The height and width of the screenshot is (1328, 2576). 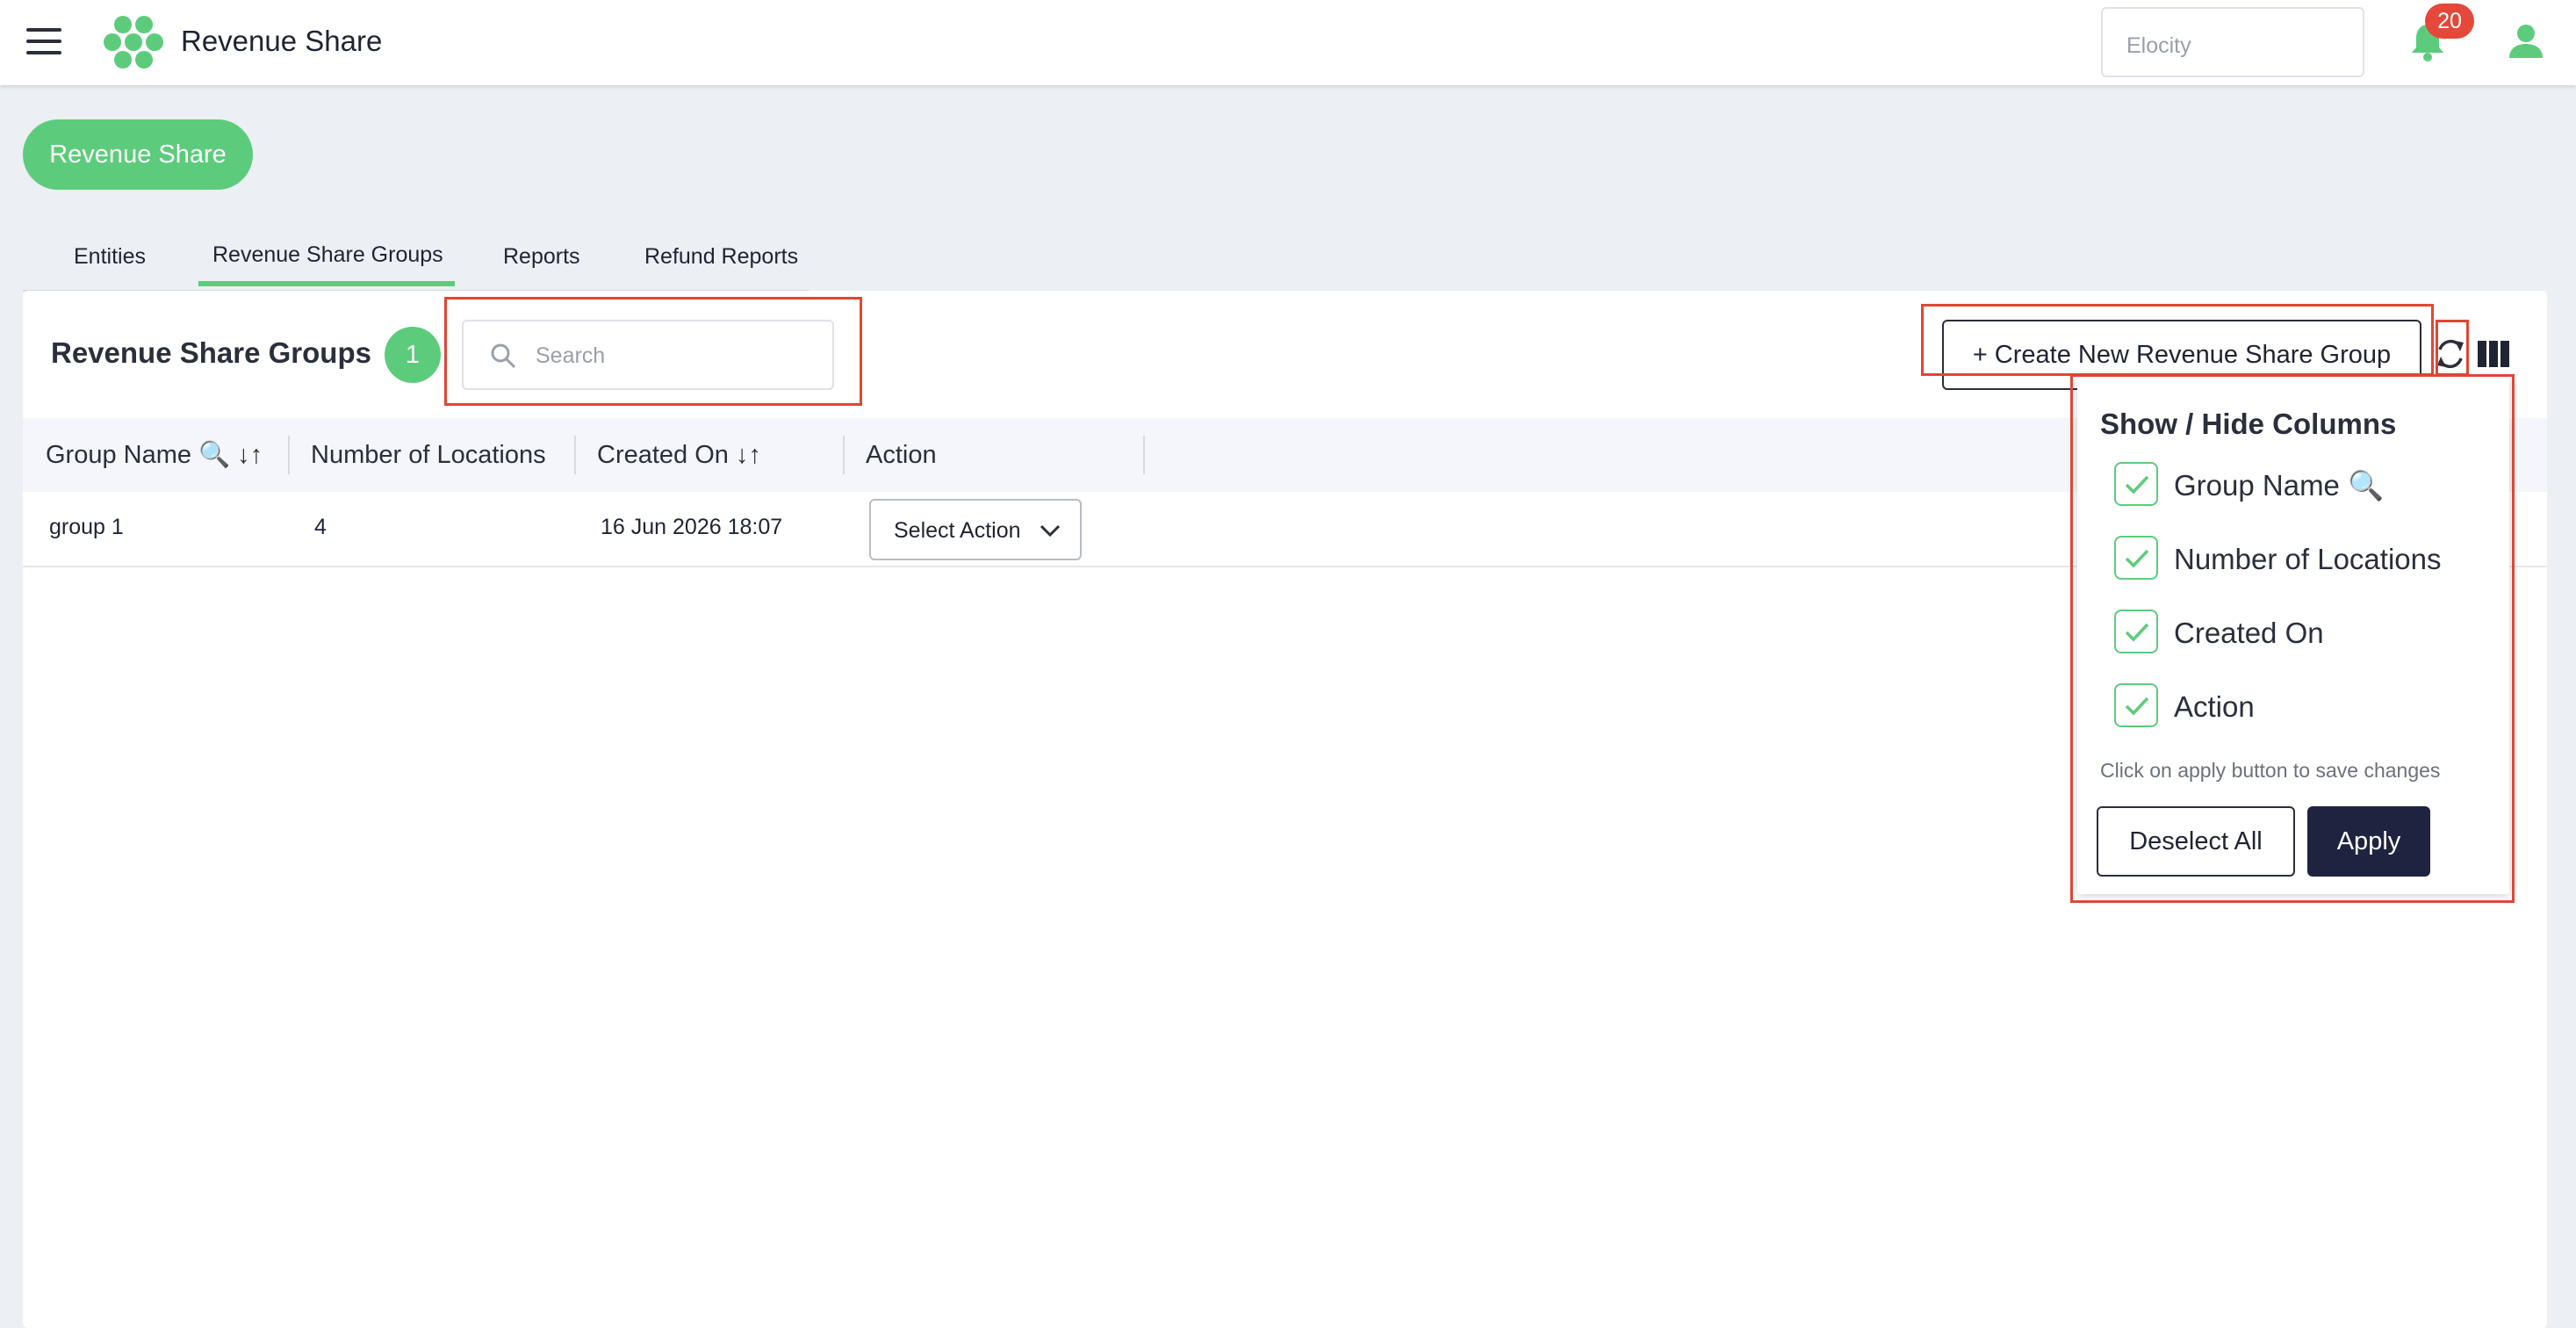 What do you see at coordinates (676, 355) in the screenshot?
I see `search-input` at bounding box center [676, 355].